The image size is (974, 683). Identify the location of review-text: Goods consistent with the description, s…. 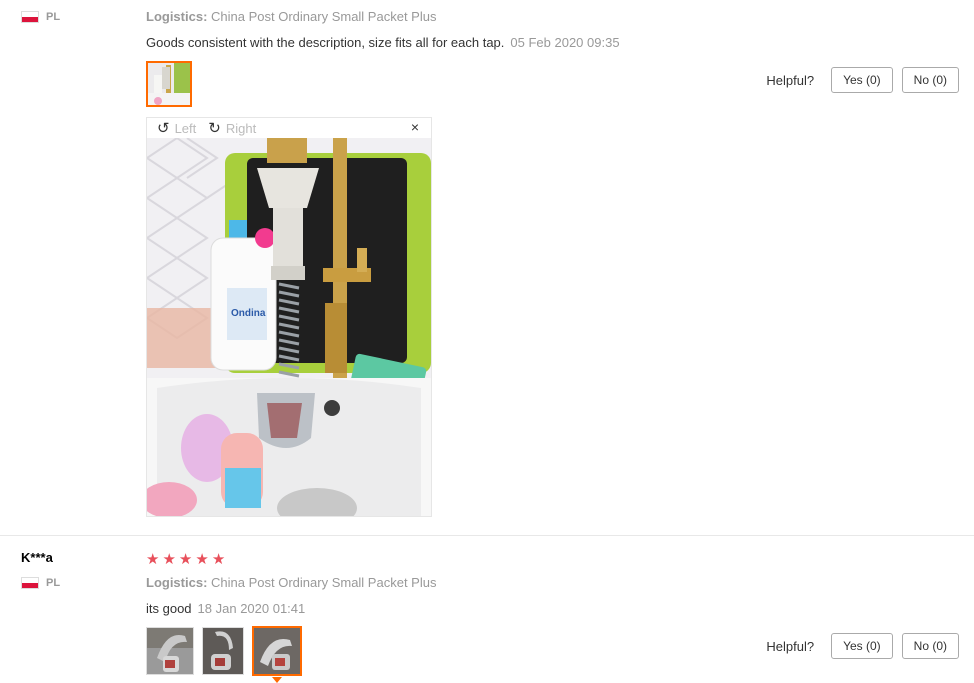
(325, 42).